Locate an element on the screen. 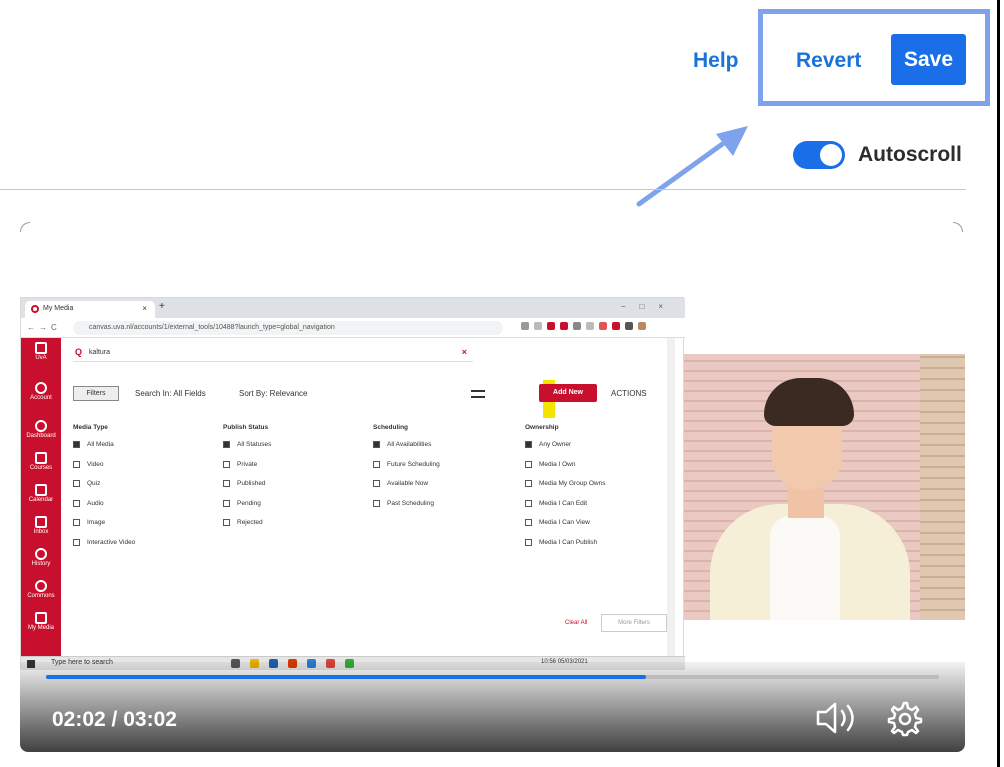  panel-border is located at coordinates (998, 383).